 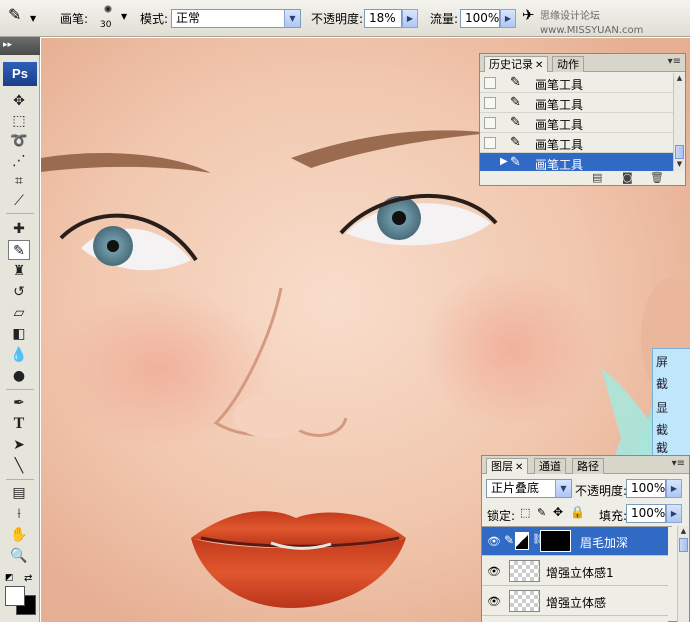 I want to click on brush-tool-active-icon: ✎, so click(x=19, y=250).